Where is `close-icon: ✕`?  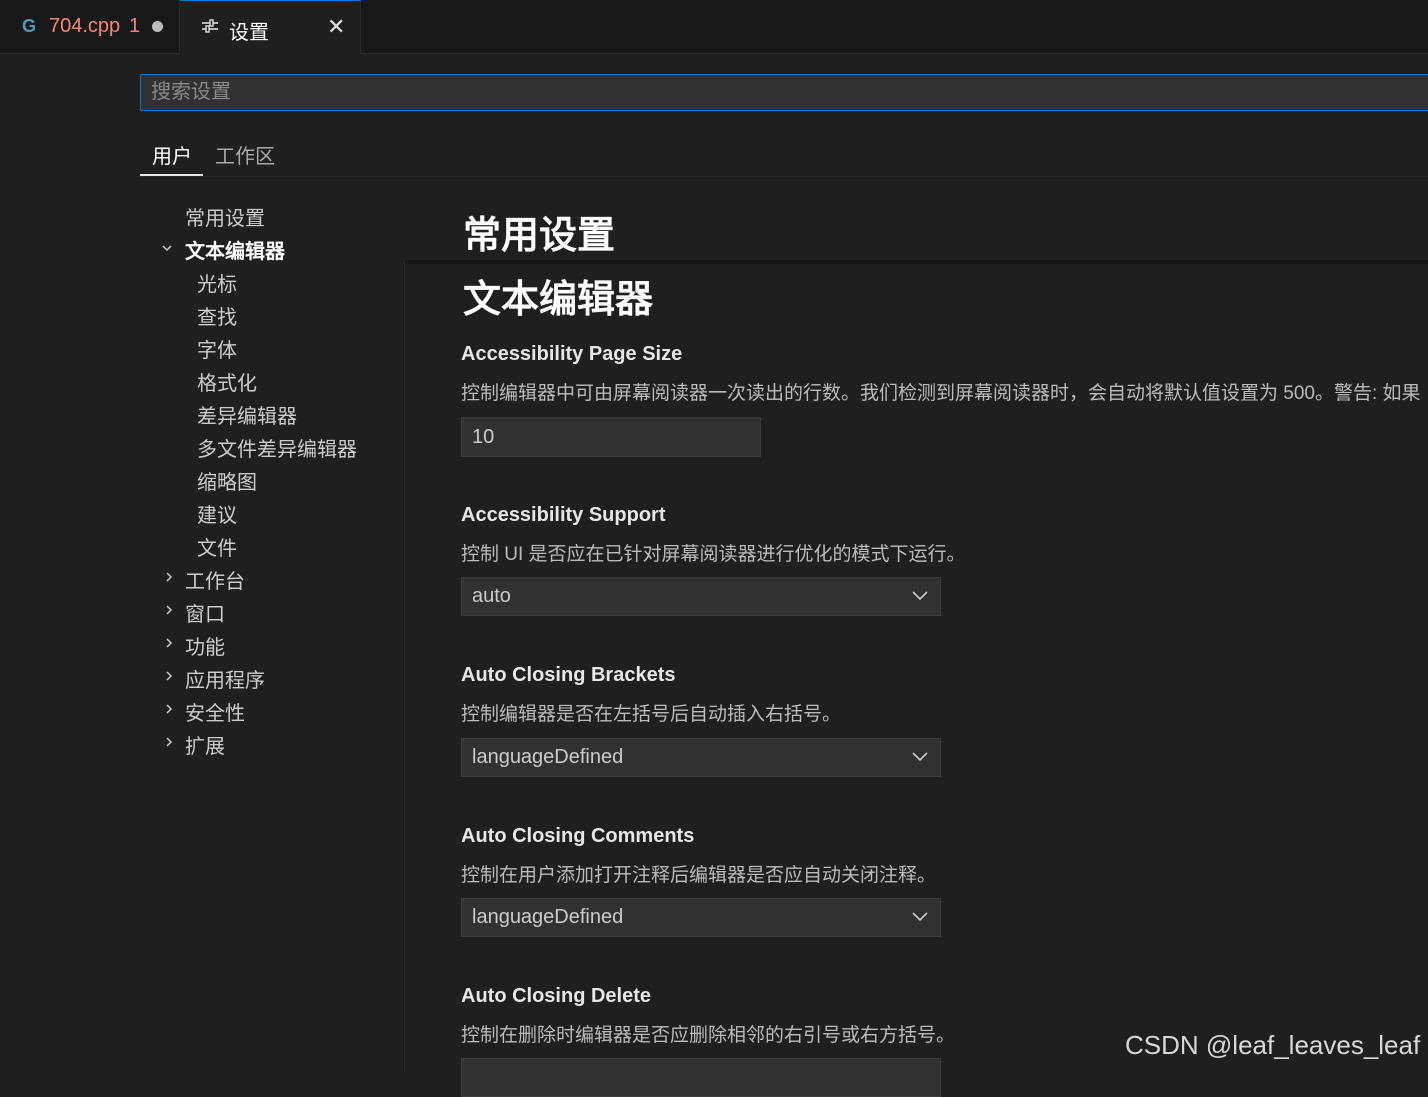 close-icon: ✕ is located at coordinates (336, 27).